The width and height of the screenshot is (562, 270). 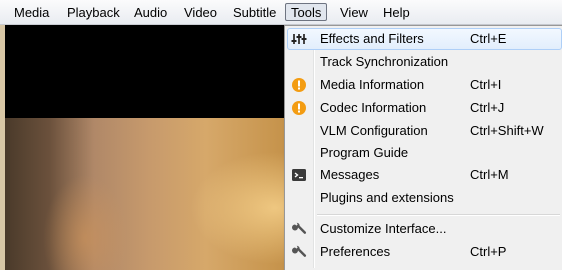 I want to click on menu-separator, so click(x=438, y=215).